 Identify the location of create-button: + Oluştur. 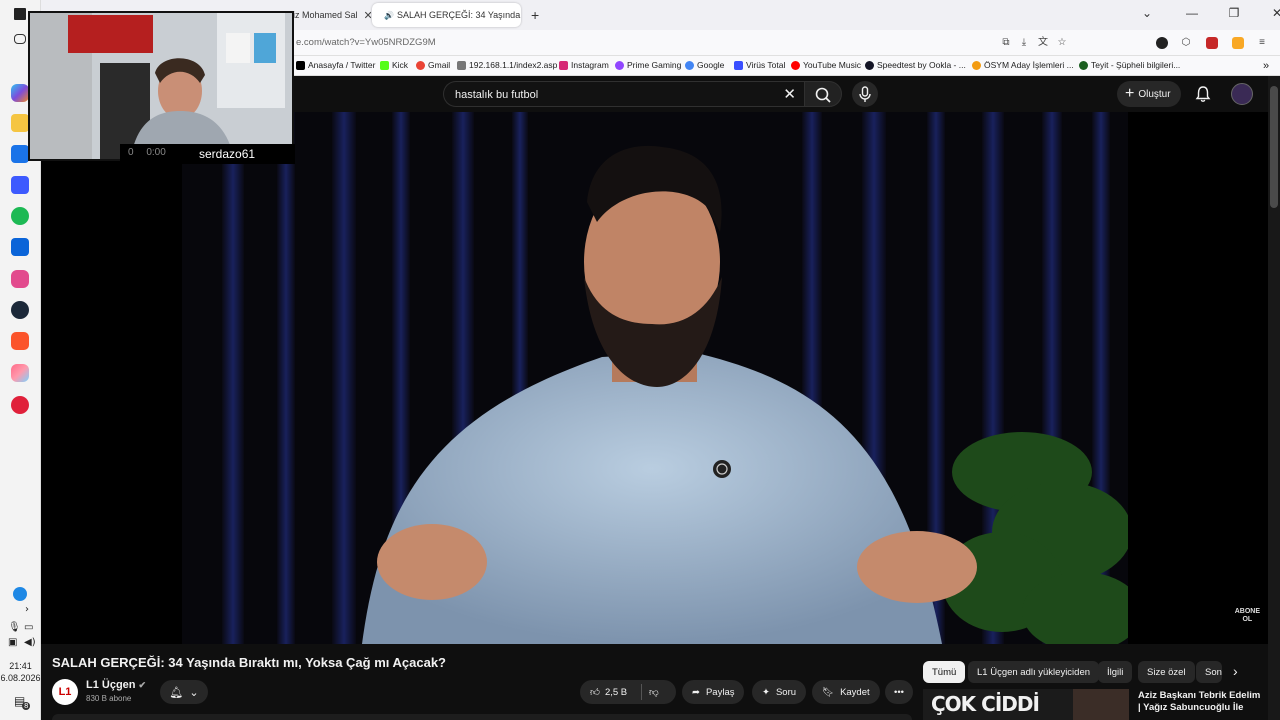
(1149, 94).